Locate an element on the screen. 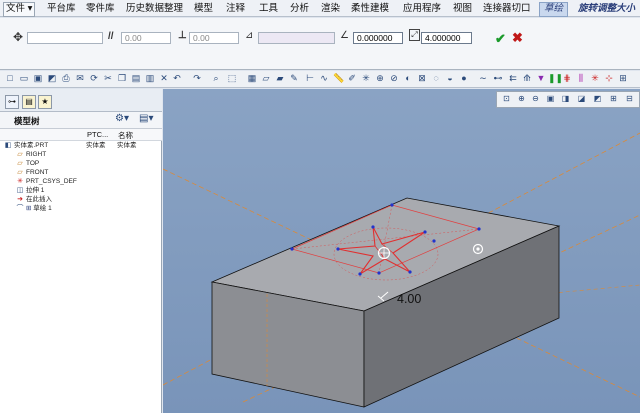 The height and width of the screenshot is (413, 640). extrude-icon: ◫ is located at coordinates (20, 190).